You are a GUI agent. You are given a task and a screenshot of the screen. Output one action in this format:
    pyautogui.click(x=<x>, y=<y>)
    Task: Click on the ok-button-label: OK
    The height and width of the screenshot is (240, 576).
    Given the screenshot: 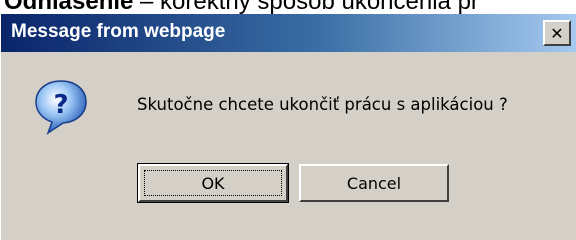 What is the action you would take?
    pyautogui.click(x=213, y=183)
    